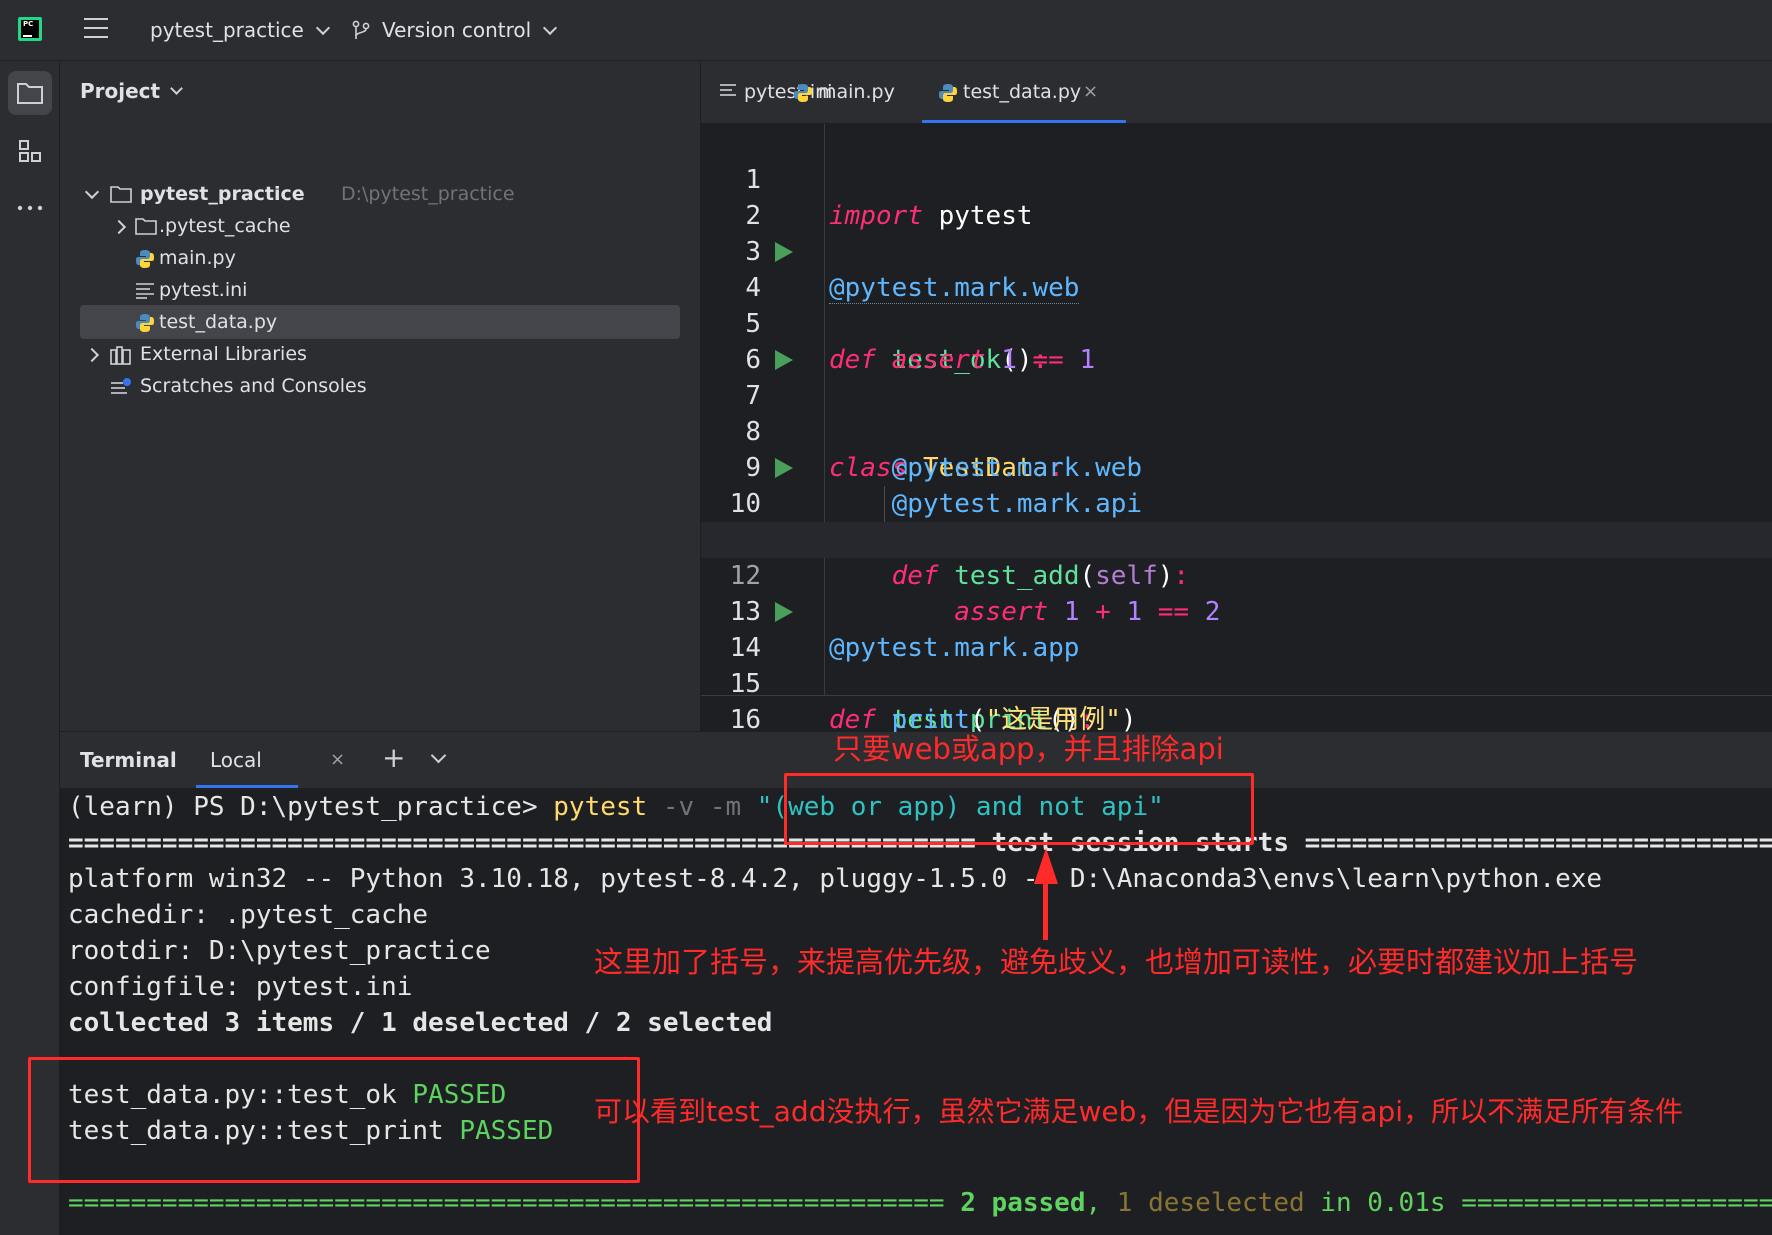 This screenshot has height=1235, width=1772. I want to click on tab-label: main.py, so click(856, 92).